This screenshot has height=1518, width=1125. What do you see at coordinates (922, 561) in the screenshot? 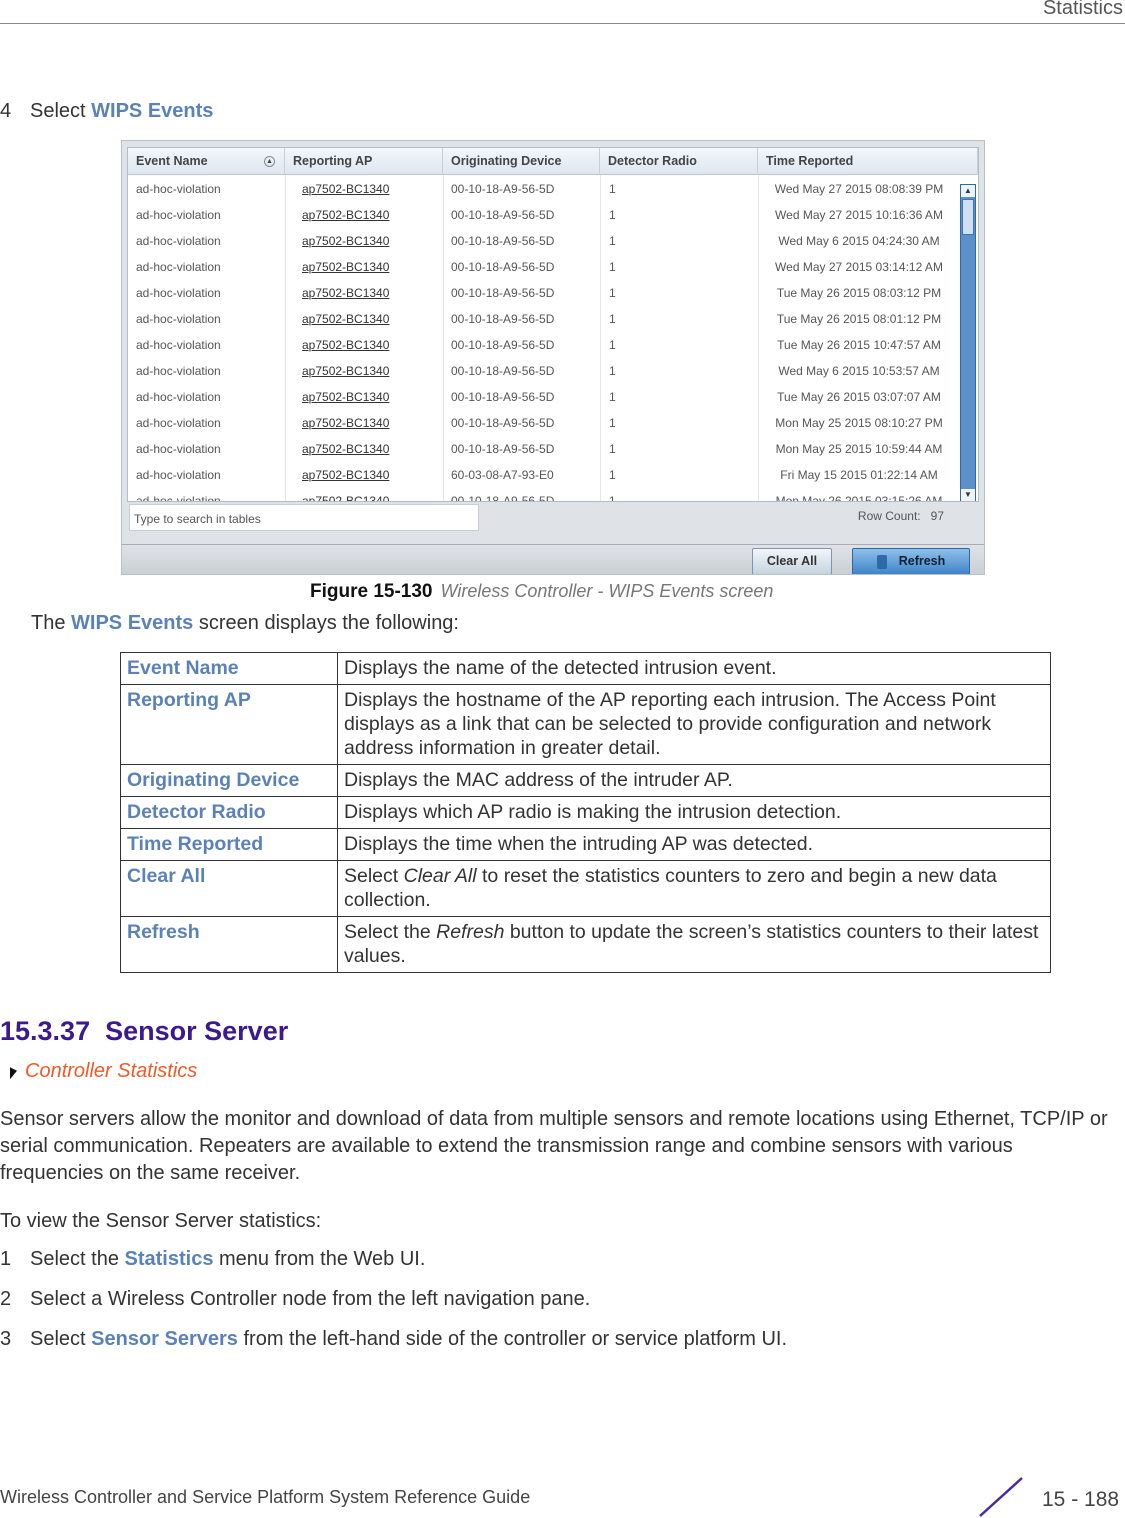
I see `refresh-label: Refresh` at bounding box center [922, 561].